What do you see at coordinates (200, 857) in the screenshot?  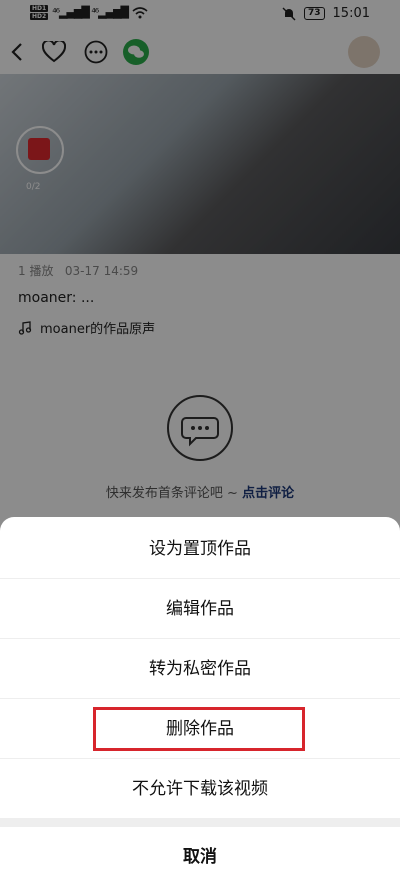 I see `cancel-button: 取消` at bounding box center [200, 857].